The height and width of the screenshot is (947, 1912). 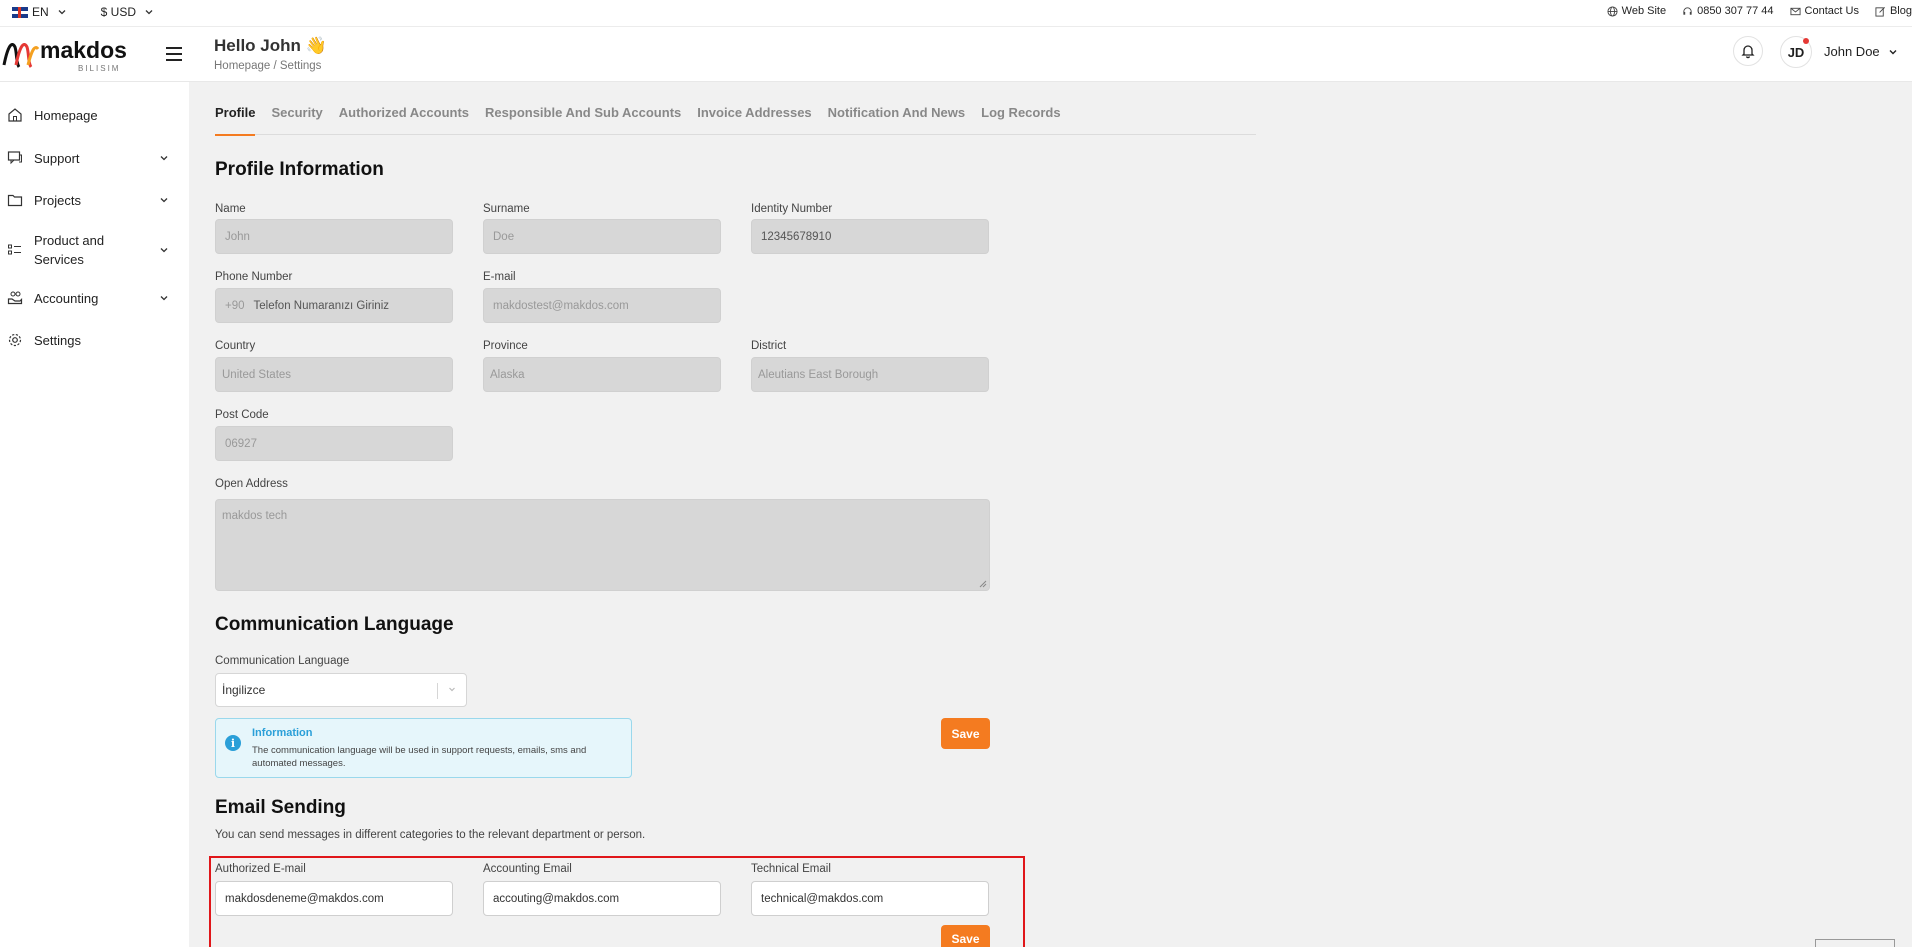 I want to click on edit-icon, so click(x=1880, y=11).